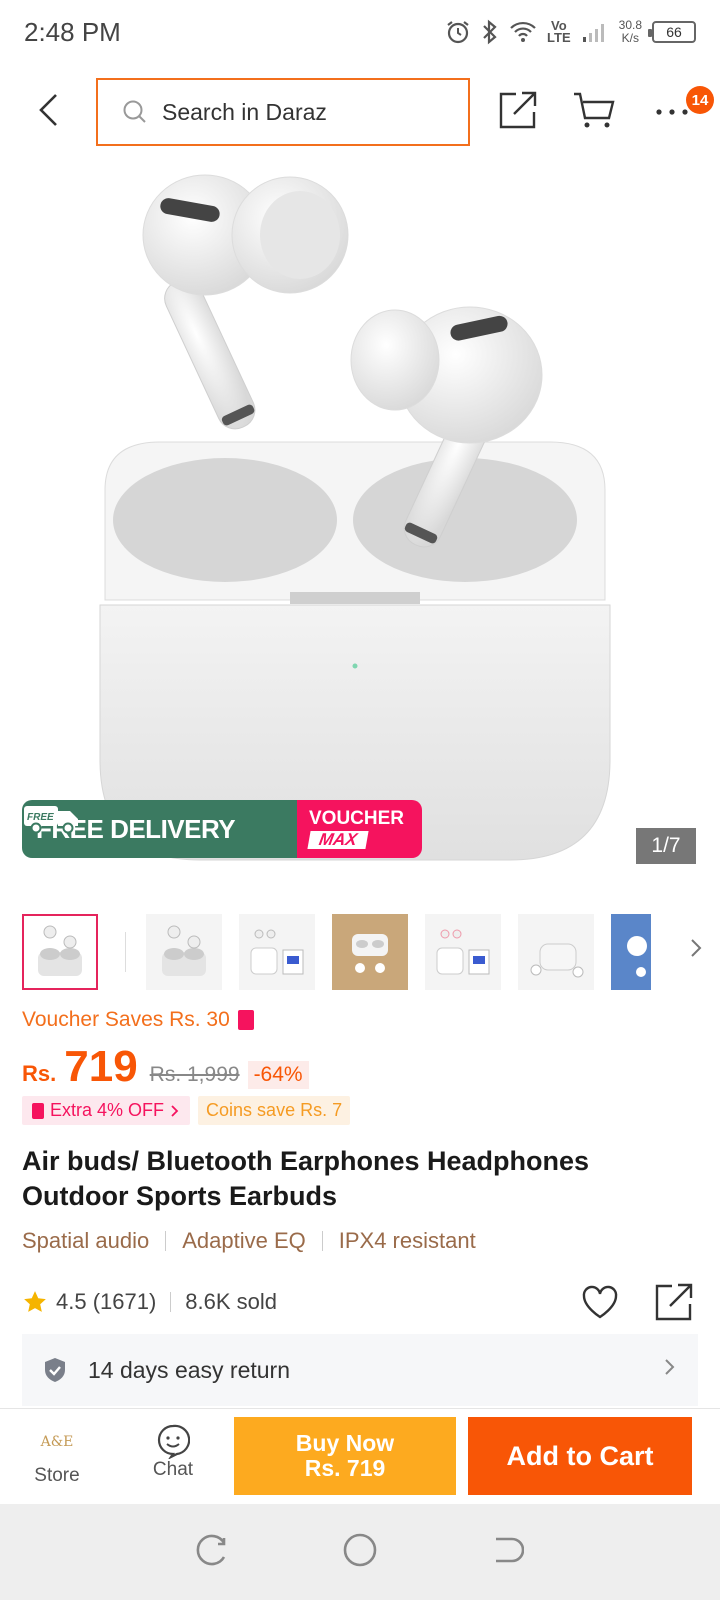  I want to click on voucher-savings-label: Voucher Saves Rs. 30, so click(126, 1019).